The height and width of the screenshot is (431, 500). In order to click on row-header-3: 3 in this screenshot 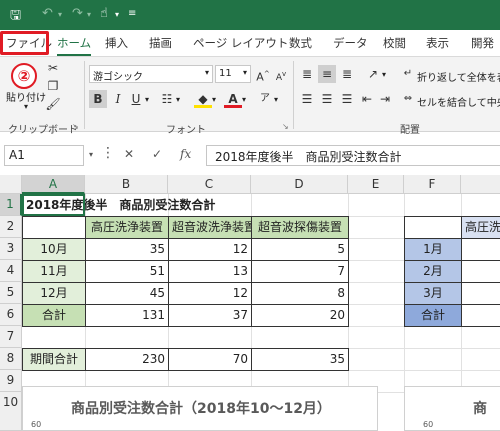, I will do `click(11, 249)`.